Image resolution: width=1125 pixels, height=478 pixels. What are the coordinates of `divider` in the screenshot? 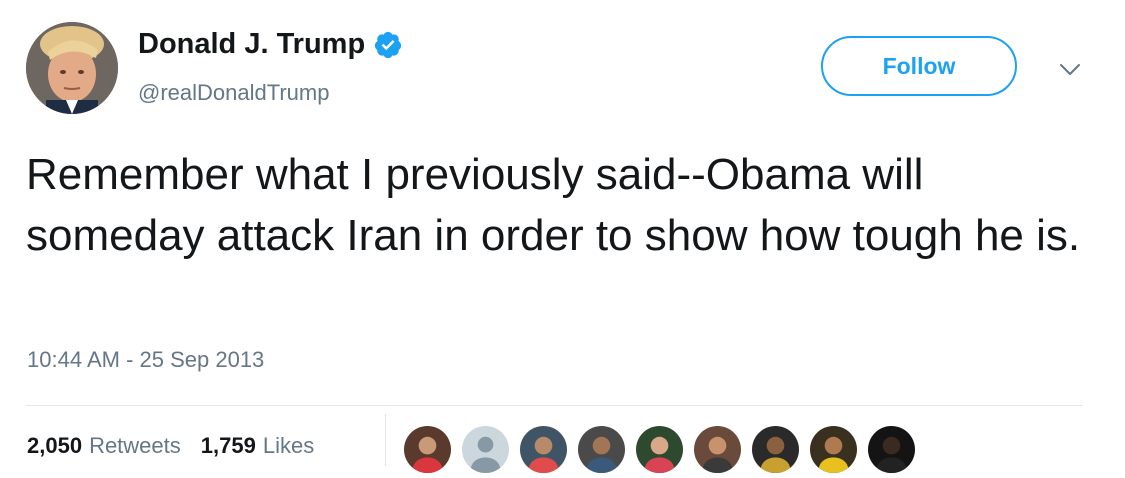 It's located at (554, 405).